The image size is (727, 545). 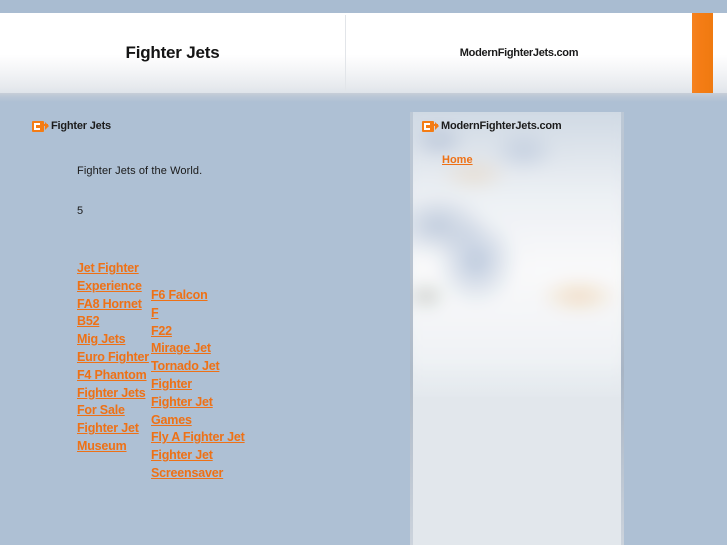 What do you see at coordinates (363, 97) in the screenshot?
I see `header-shadow` at bounding box center [363, 97].